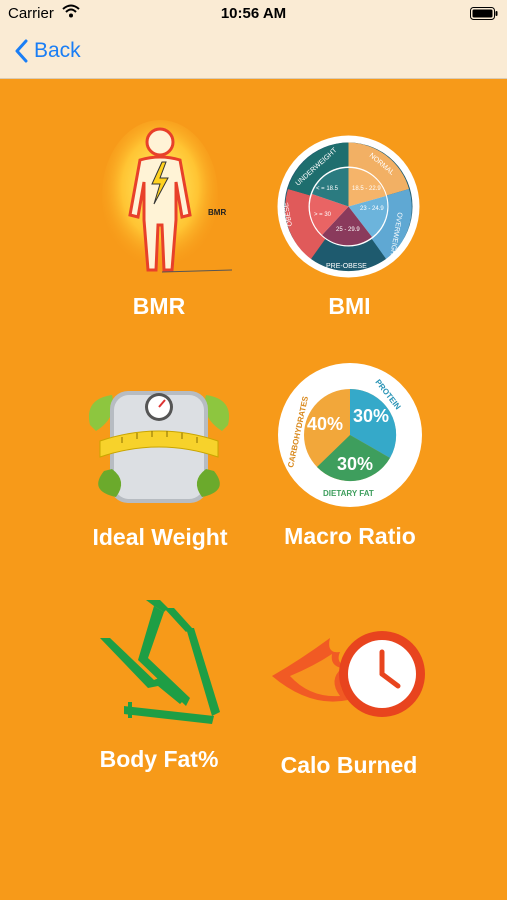  What do you see at coordinates (167, 200) in the screenshot?
I see `body-energy-icon: BMR` at bounding box center [167, 200].